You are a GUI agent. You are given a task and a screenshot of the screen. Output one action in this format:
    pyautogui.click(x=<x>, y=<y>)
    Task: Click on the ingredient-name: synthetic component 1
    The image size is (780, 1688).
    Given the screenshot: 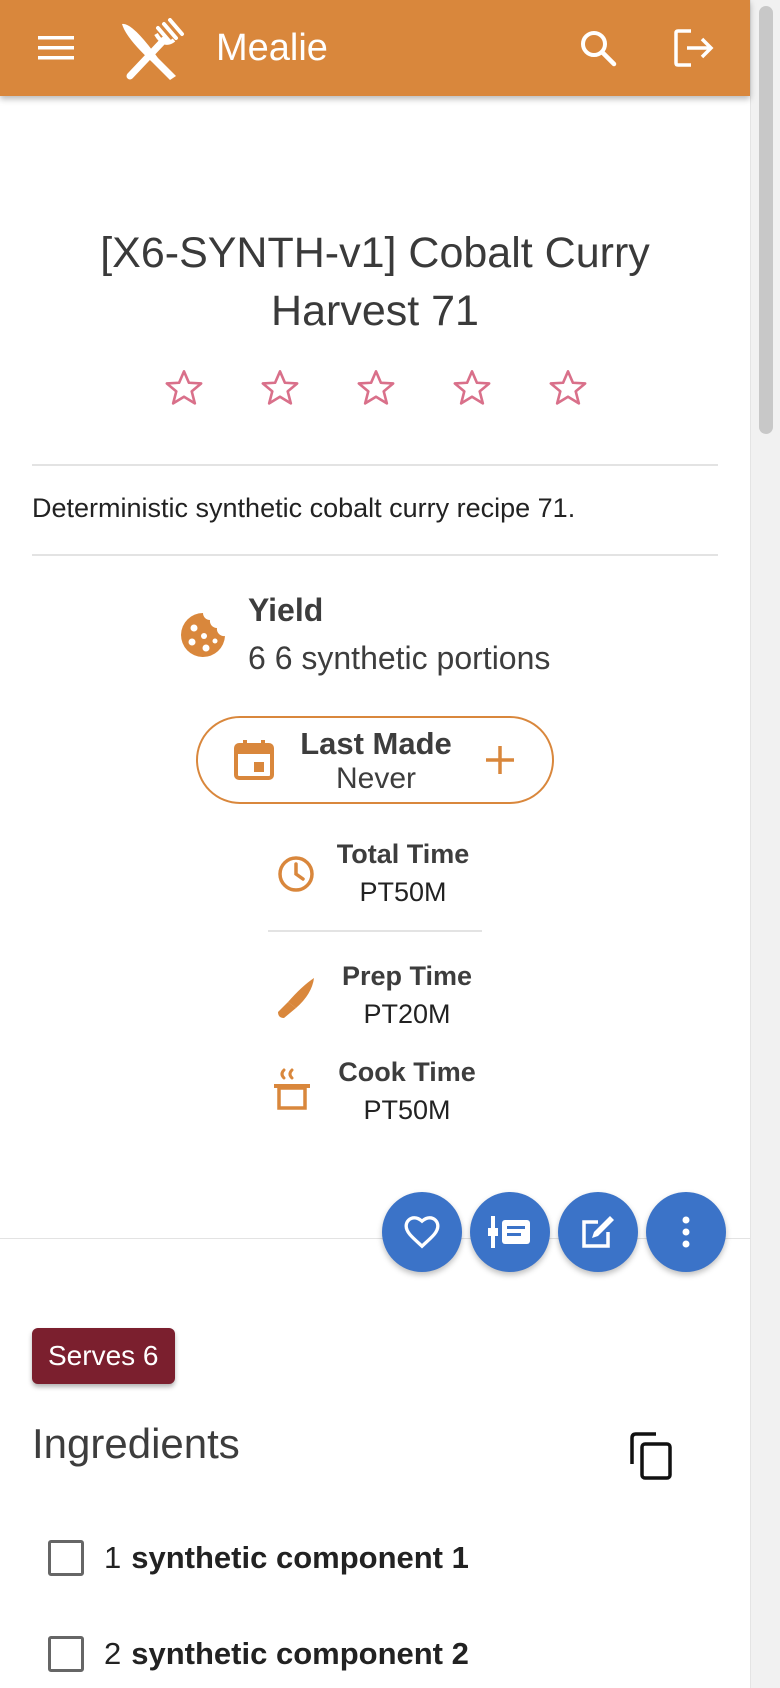 What is the action you would take?
    pyautogui.click(x=300, y=1557)
    